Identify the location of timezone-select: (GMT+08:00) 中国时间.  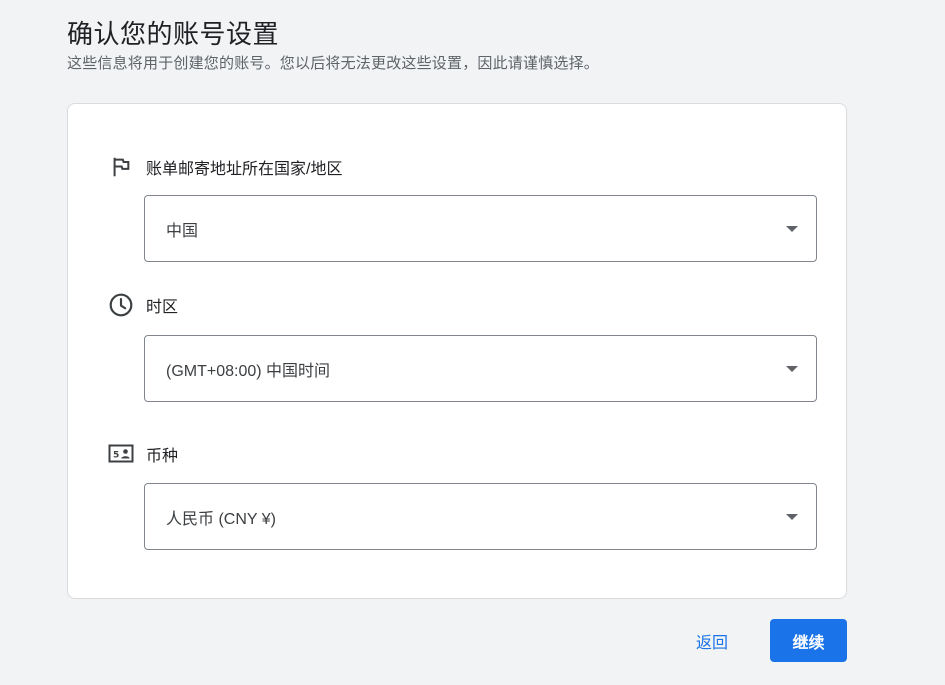
(480, 368).